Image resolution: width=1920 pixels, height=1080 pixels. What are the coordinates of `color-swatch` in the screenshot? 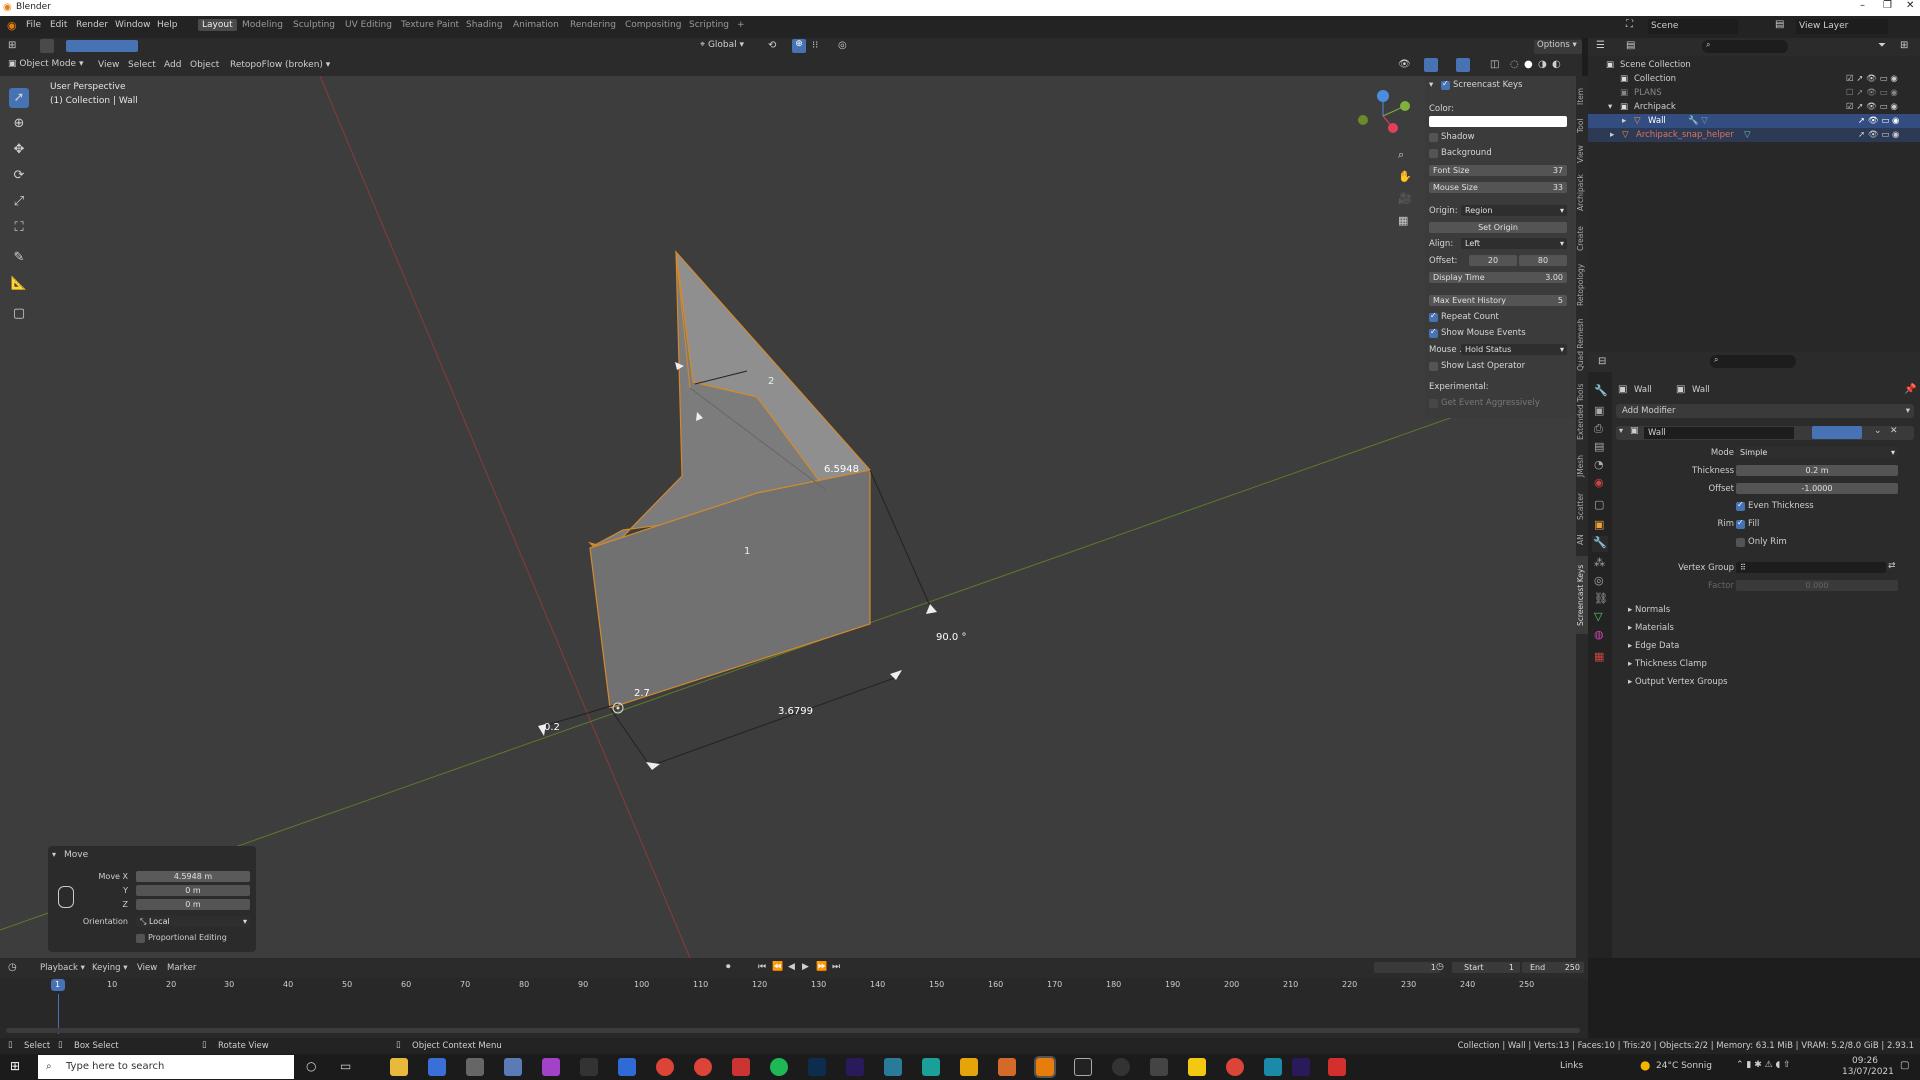 It's located at (1498, 121).